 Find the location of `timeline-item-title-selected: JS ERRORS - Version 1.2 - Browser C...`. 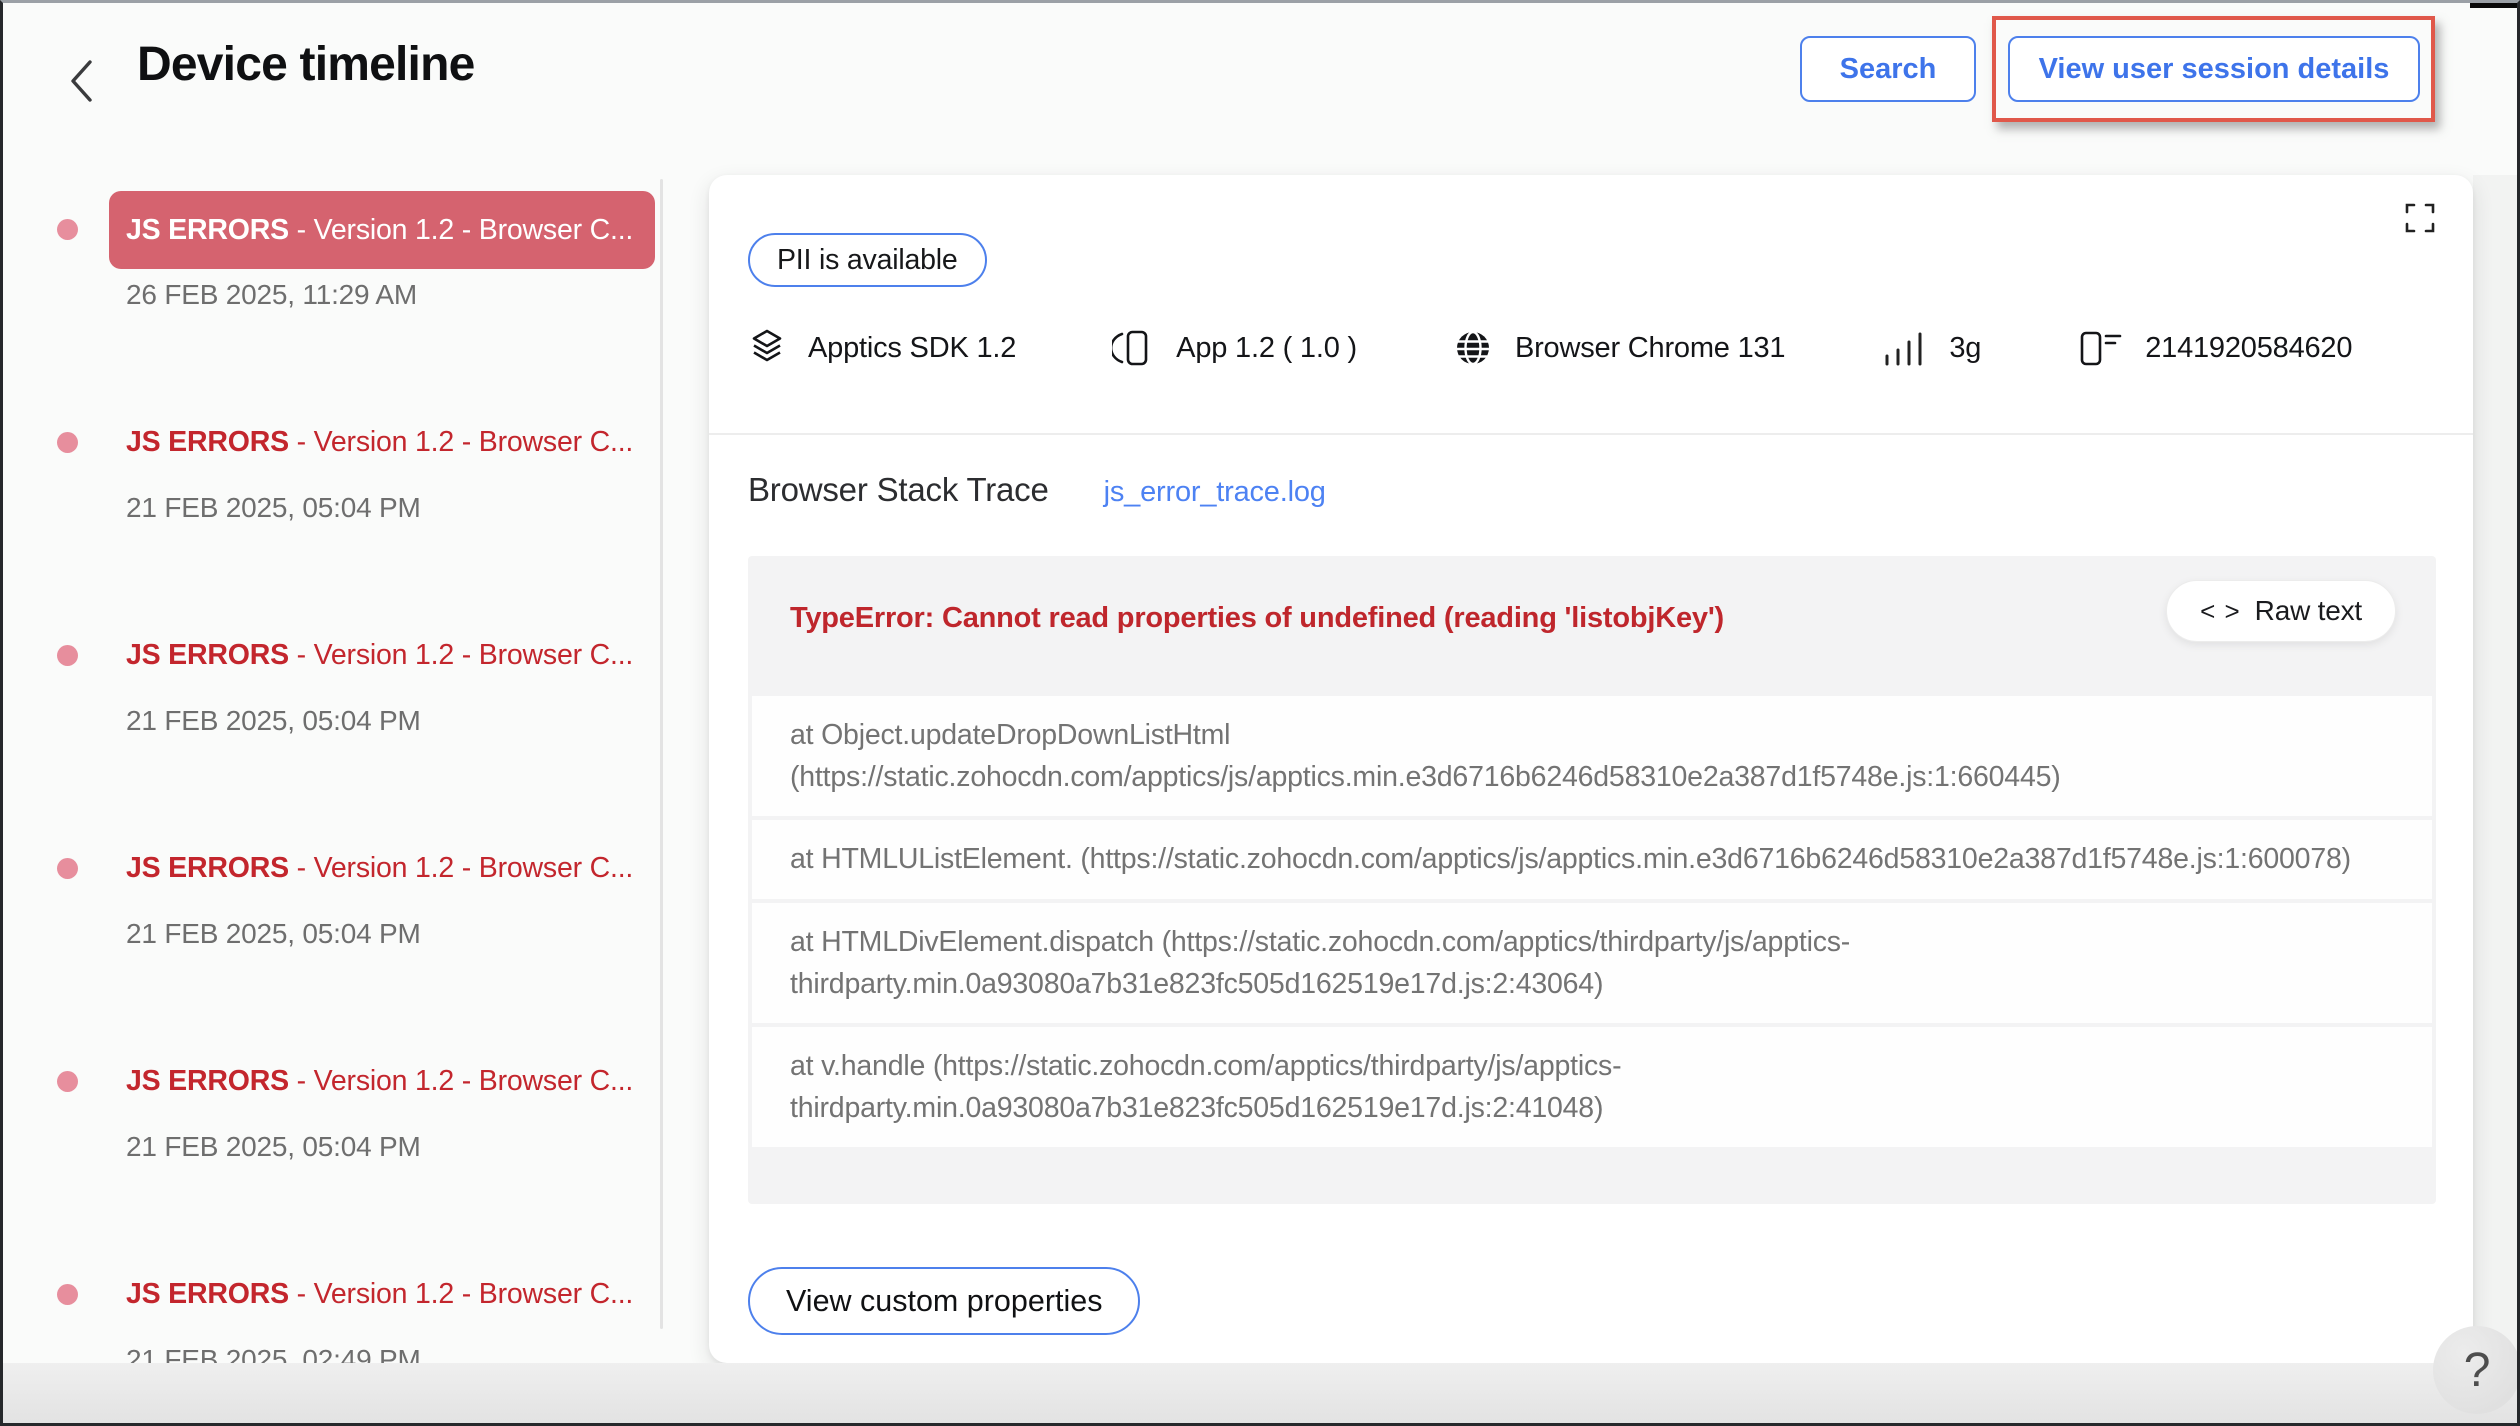

timeline-item-title-selected: JS ERRORS - Version 1.2 - Browser C... is located at coordinates (382, 230).